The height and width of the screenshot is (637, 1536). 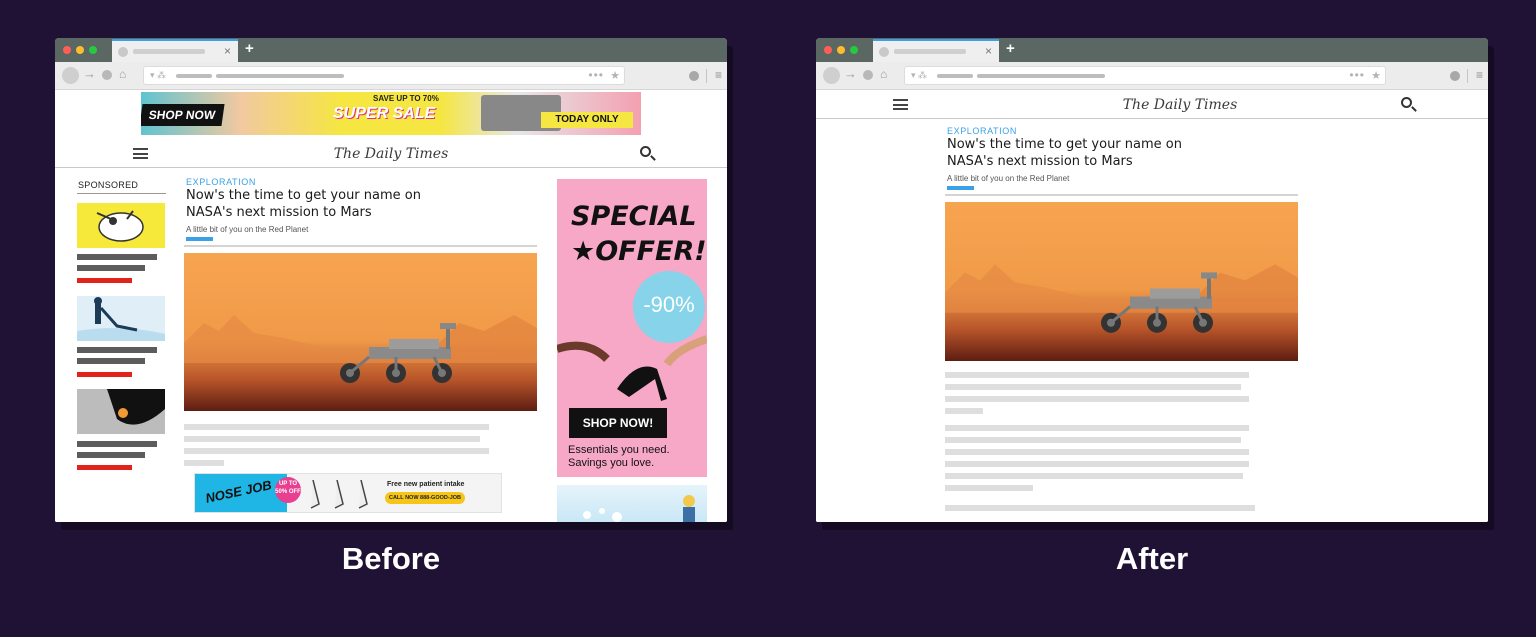 What do you see at coordinates (121, 193) in the screenshot?
I see `sponsored-divider` at bounding box center [121, 193].